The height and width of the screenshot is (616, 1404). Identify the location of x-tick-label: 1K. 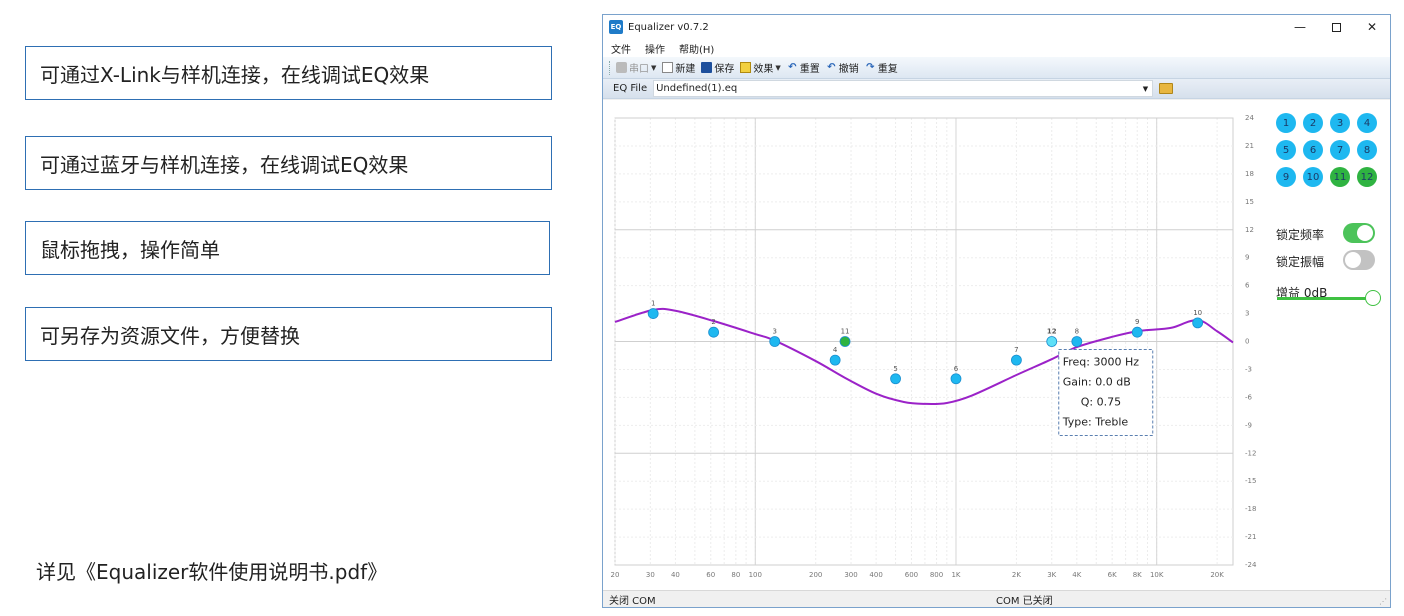
(955, 575).